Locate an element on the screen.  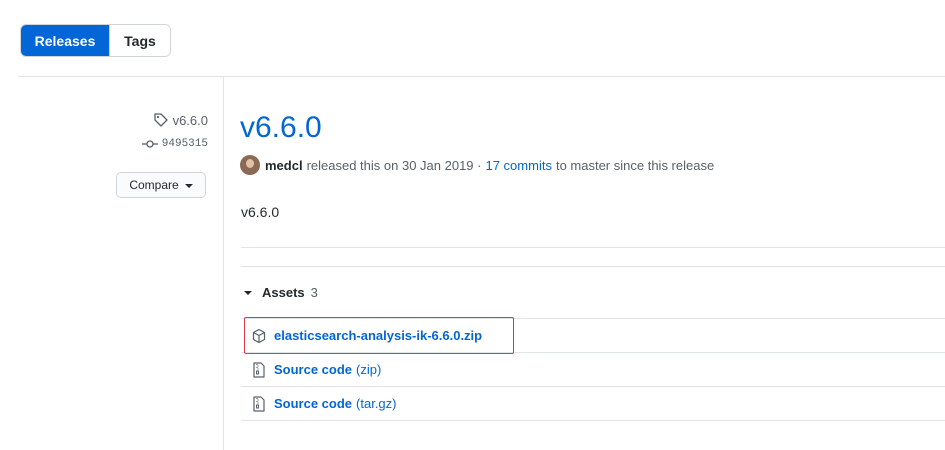
assets-label: Assets is located at coordinates (283, 292).